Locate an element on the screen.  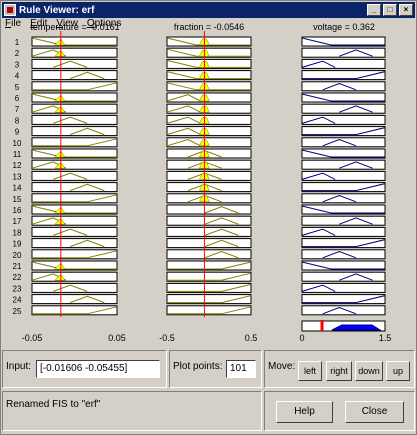
rule-number: 24 is located at coordinates (17, 300).